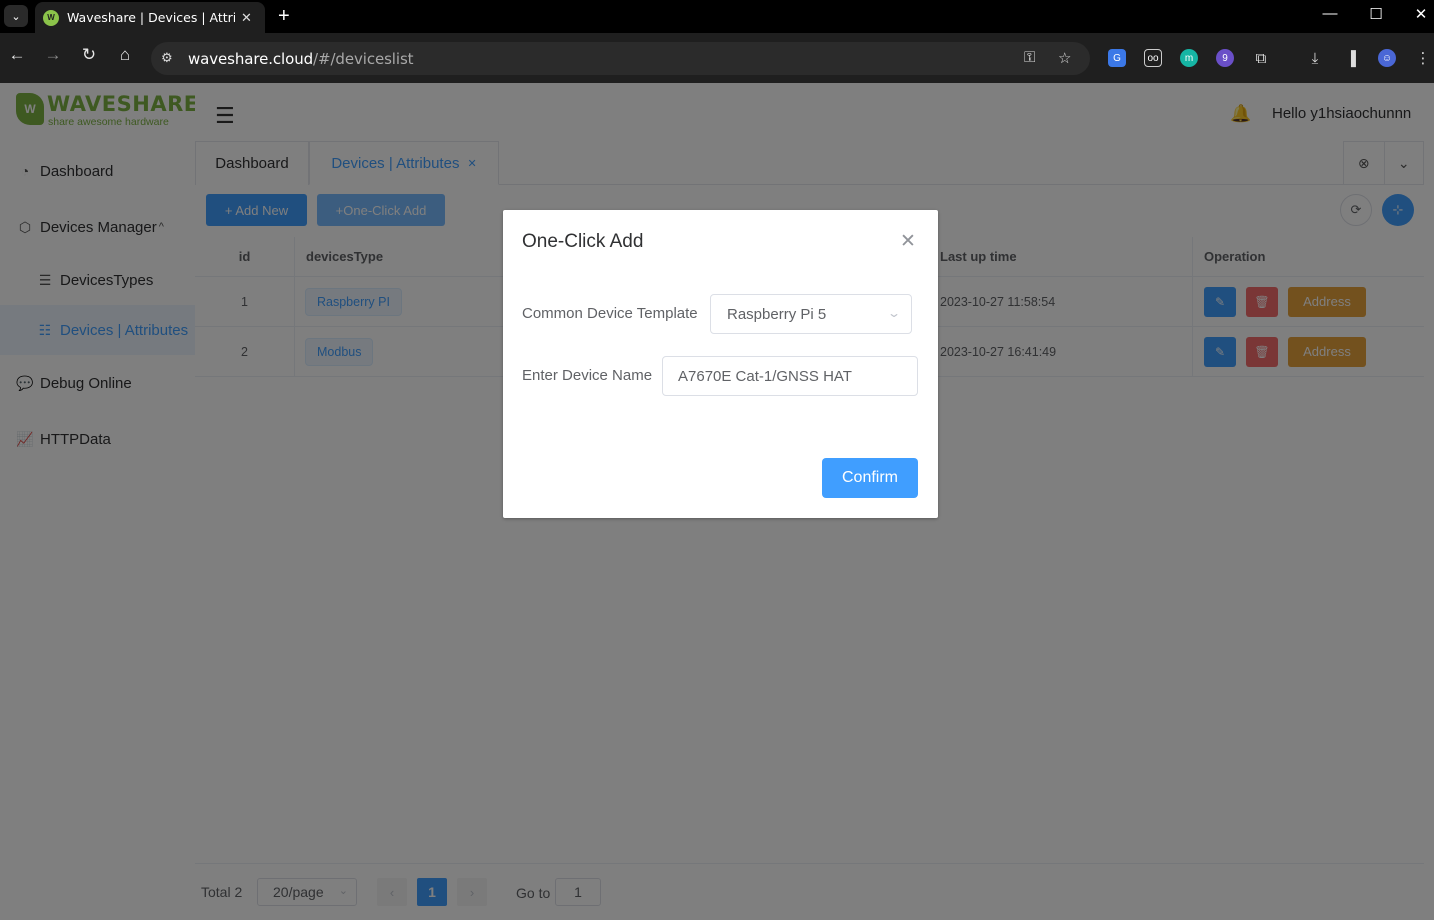  Describe the element at coordinates (1064, 58) in the screenshot. I see `bookmark-star-icon: ☆` at that location.